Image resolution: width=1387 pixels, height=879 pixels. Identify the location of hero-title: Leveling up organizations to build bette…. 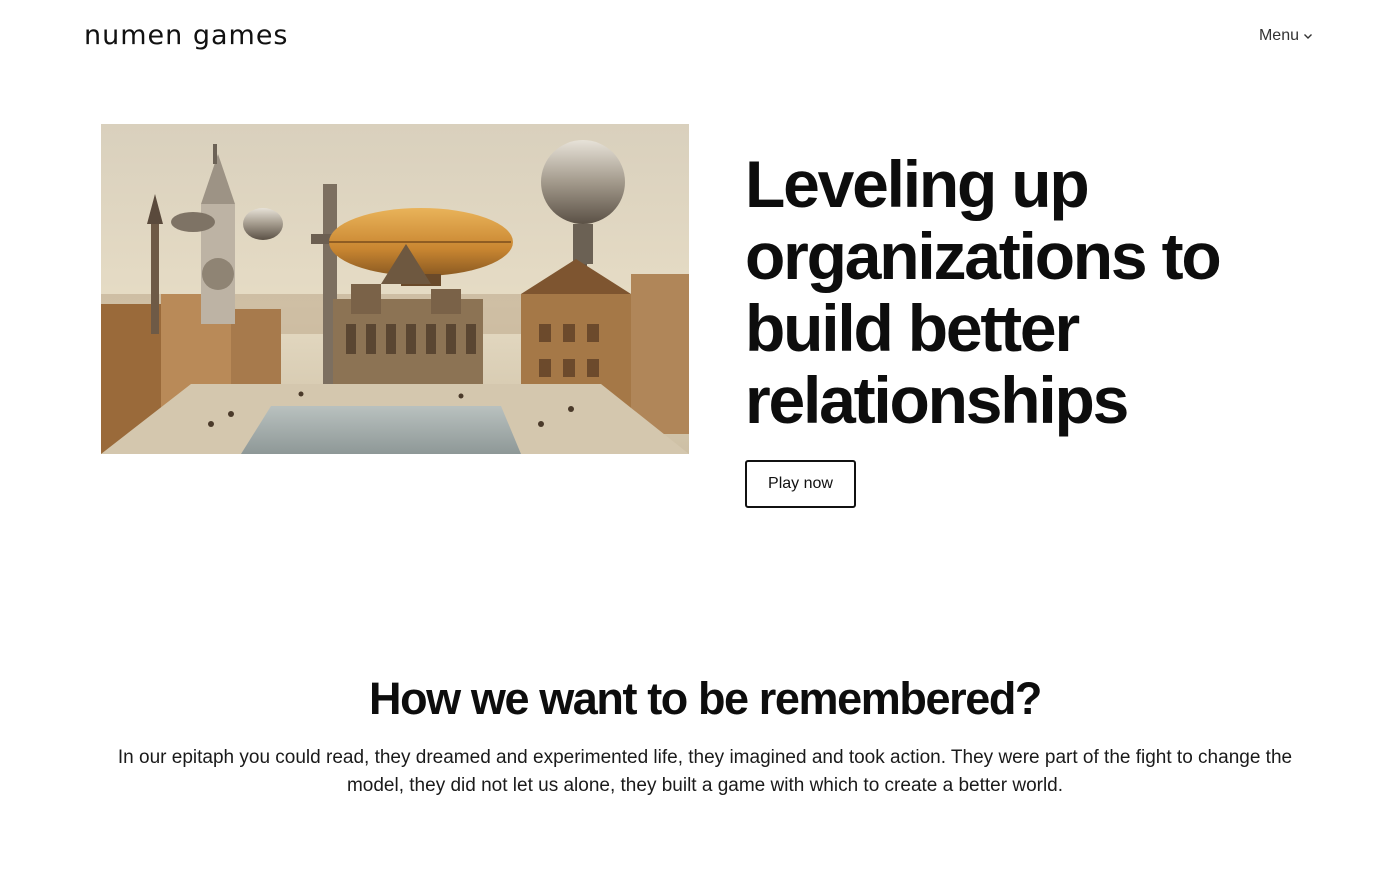
(983, 292).